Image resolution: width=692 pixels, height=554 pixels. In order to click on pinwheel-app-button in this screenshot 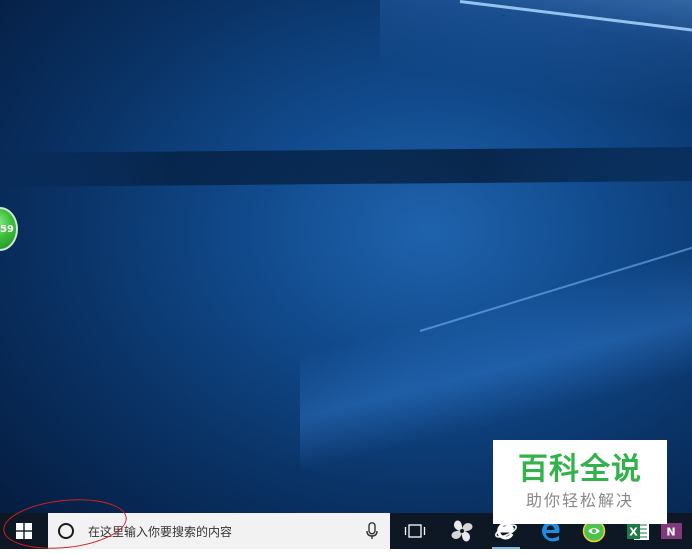, I will do `click(462, 531)`.